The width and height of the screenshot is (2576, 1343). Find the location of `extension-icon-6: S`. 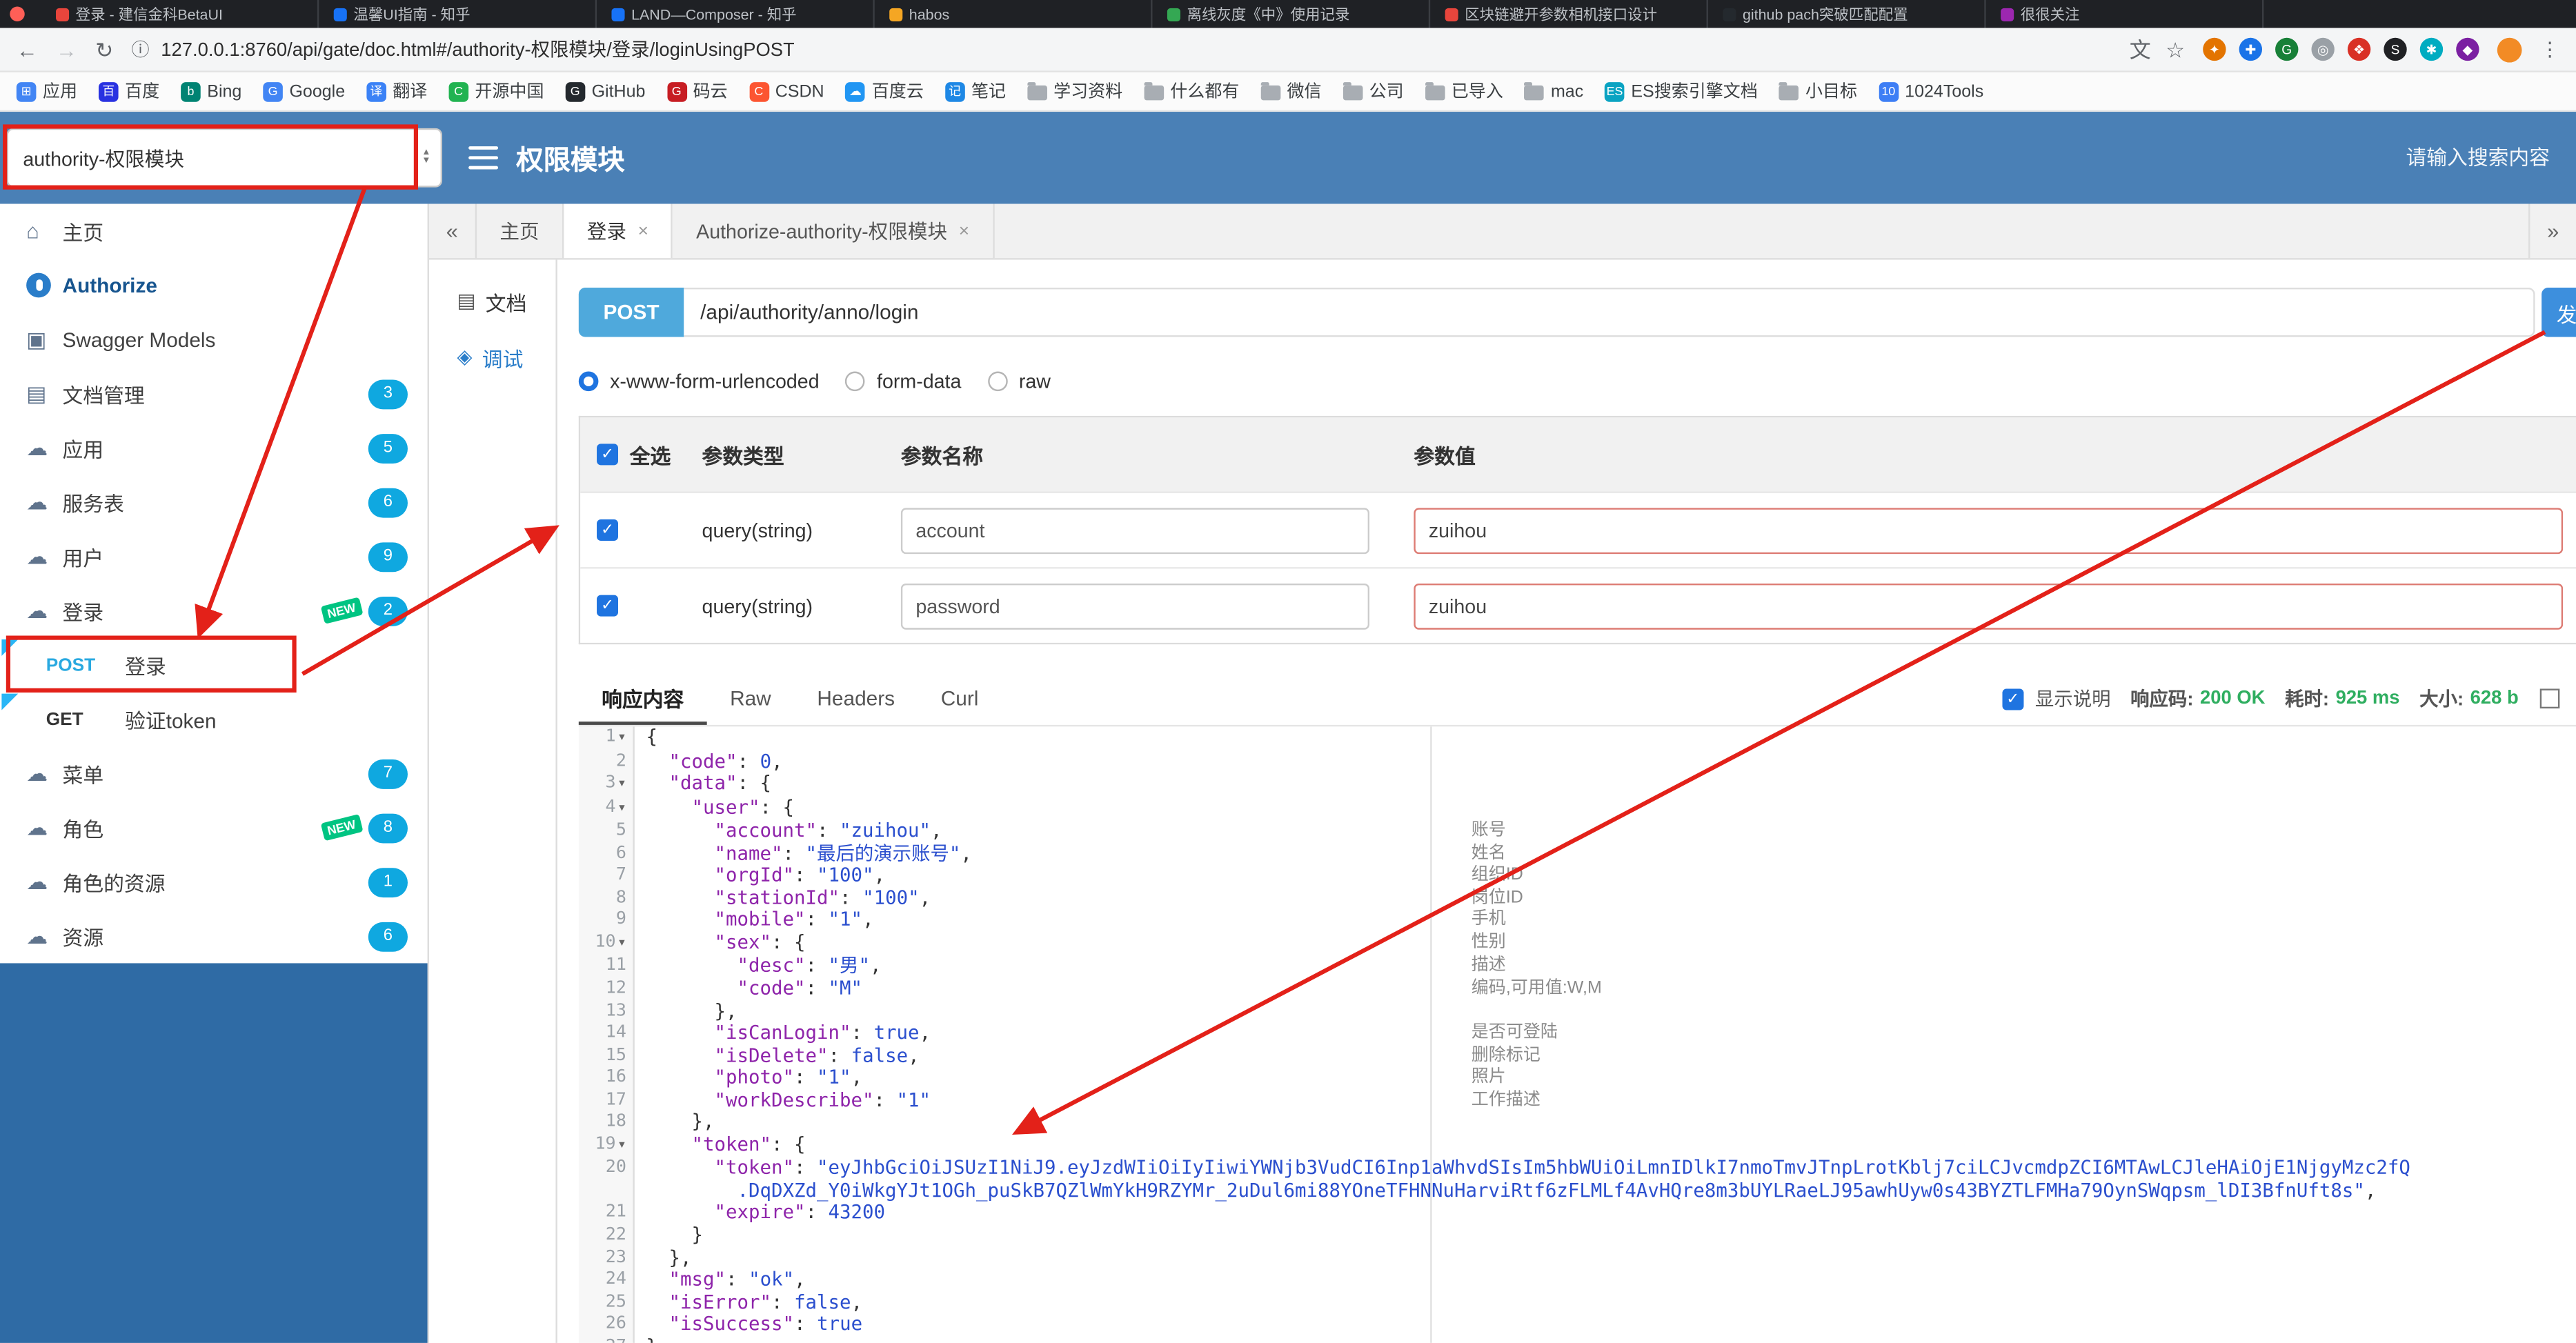

extension-icon-6: S is located at coordinates (2395, 49).